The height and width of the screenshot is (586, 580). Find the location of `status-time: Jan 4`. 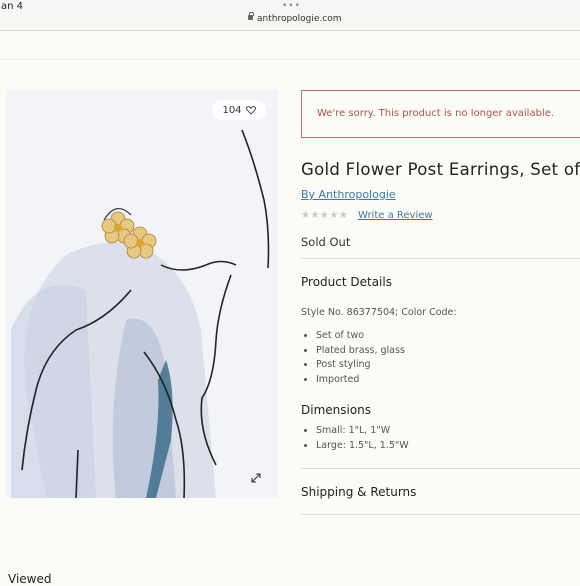

status-time: Jan 4 is located at coordinates (11, 6).